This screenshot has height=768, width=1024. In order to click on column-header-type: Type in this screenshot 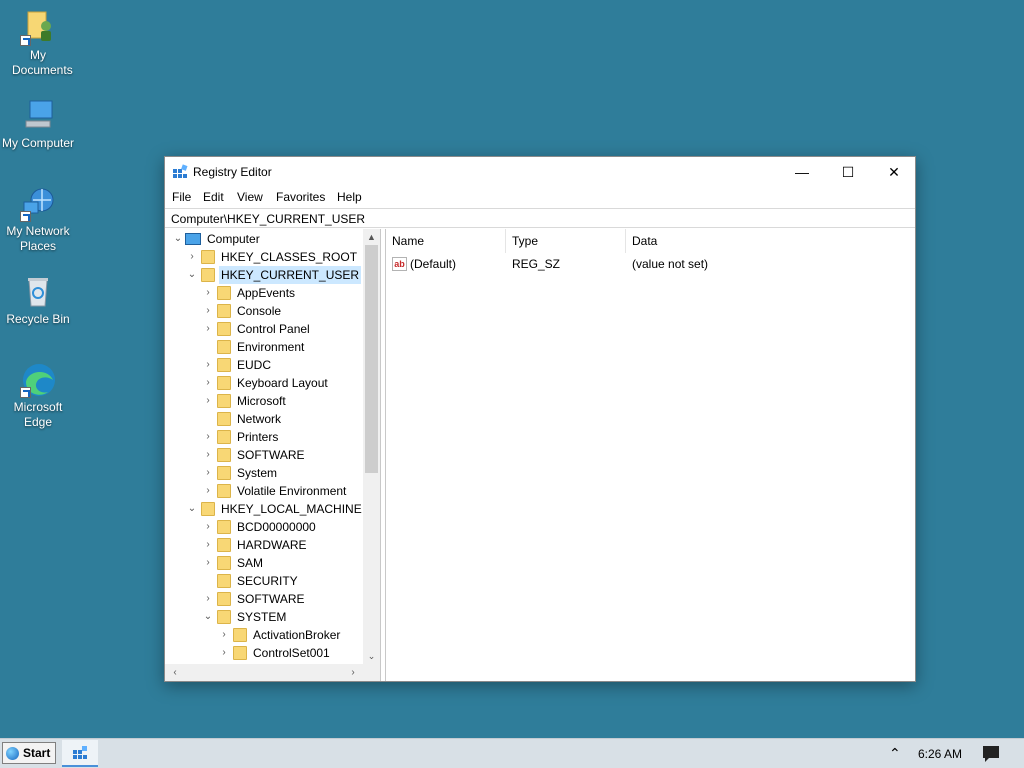, I will do `click(566, 241)`.